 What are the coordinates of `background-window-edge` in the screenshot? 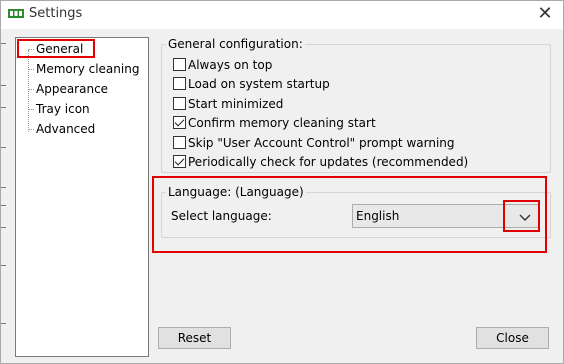 It's located at (4, 196).